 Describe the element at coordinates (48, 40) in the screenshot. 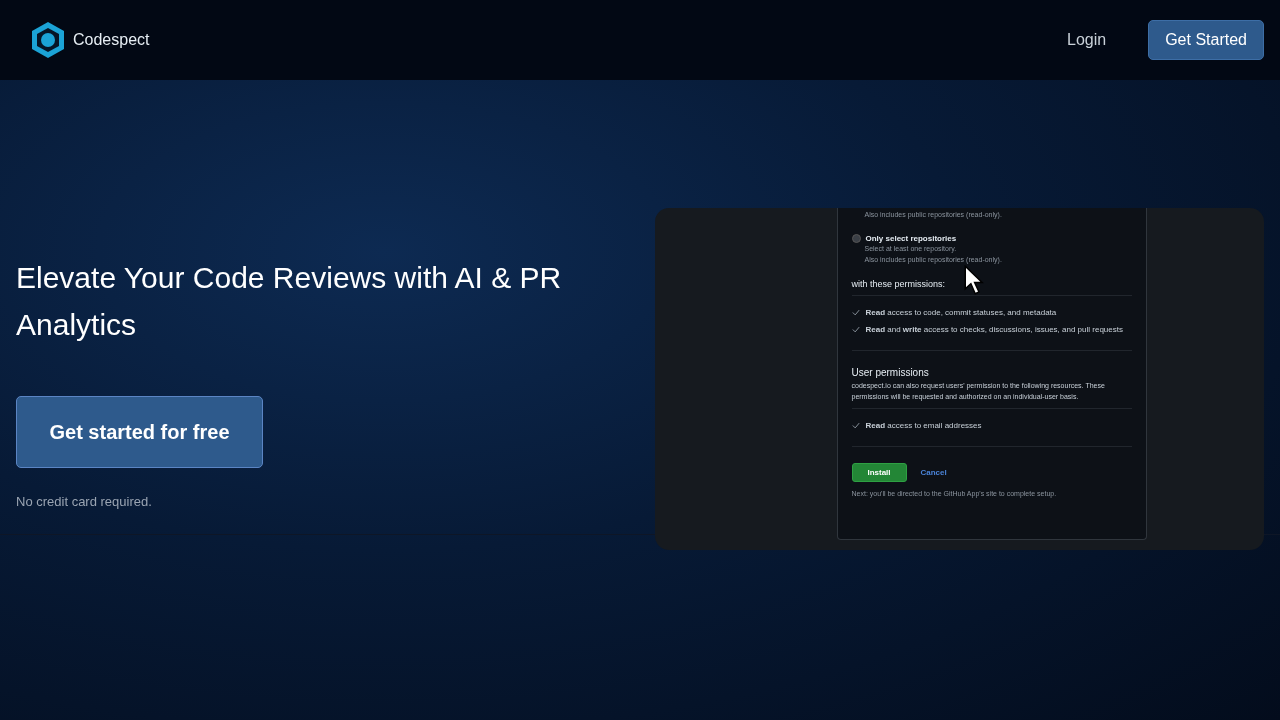

I see `hexagon-logo-icon` at that location.